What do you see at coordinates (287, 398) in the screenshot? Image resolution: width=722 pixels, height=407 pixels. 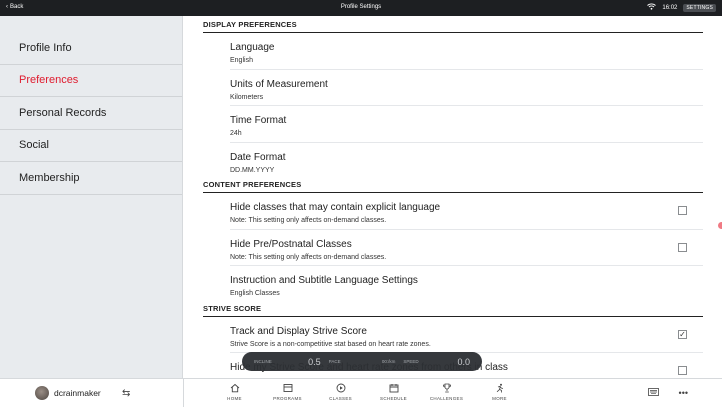 I see `nav-label: PROGRAMS` at bounding box center [287, 398].